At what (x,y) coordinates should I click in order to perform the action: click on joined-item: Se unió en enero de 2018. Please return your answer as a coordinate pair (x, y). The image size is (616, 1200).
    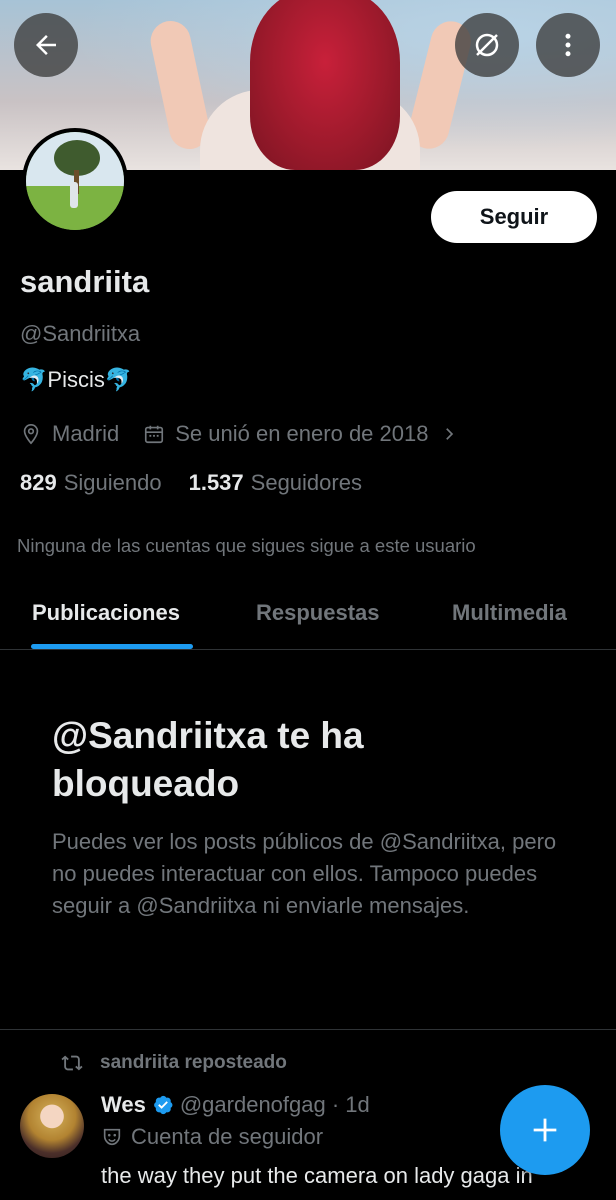
    Looking at the image, I should click on (300, 434).